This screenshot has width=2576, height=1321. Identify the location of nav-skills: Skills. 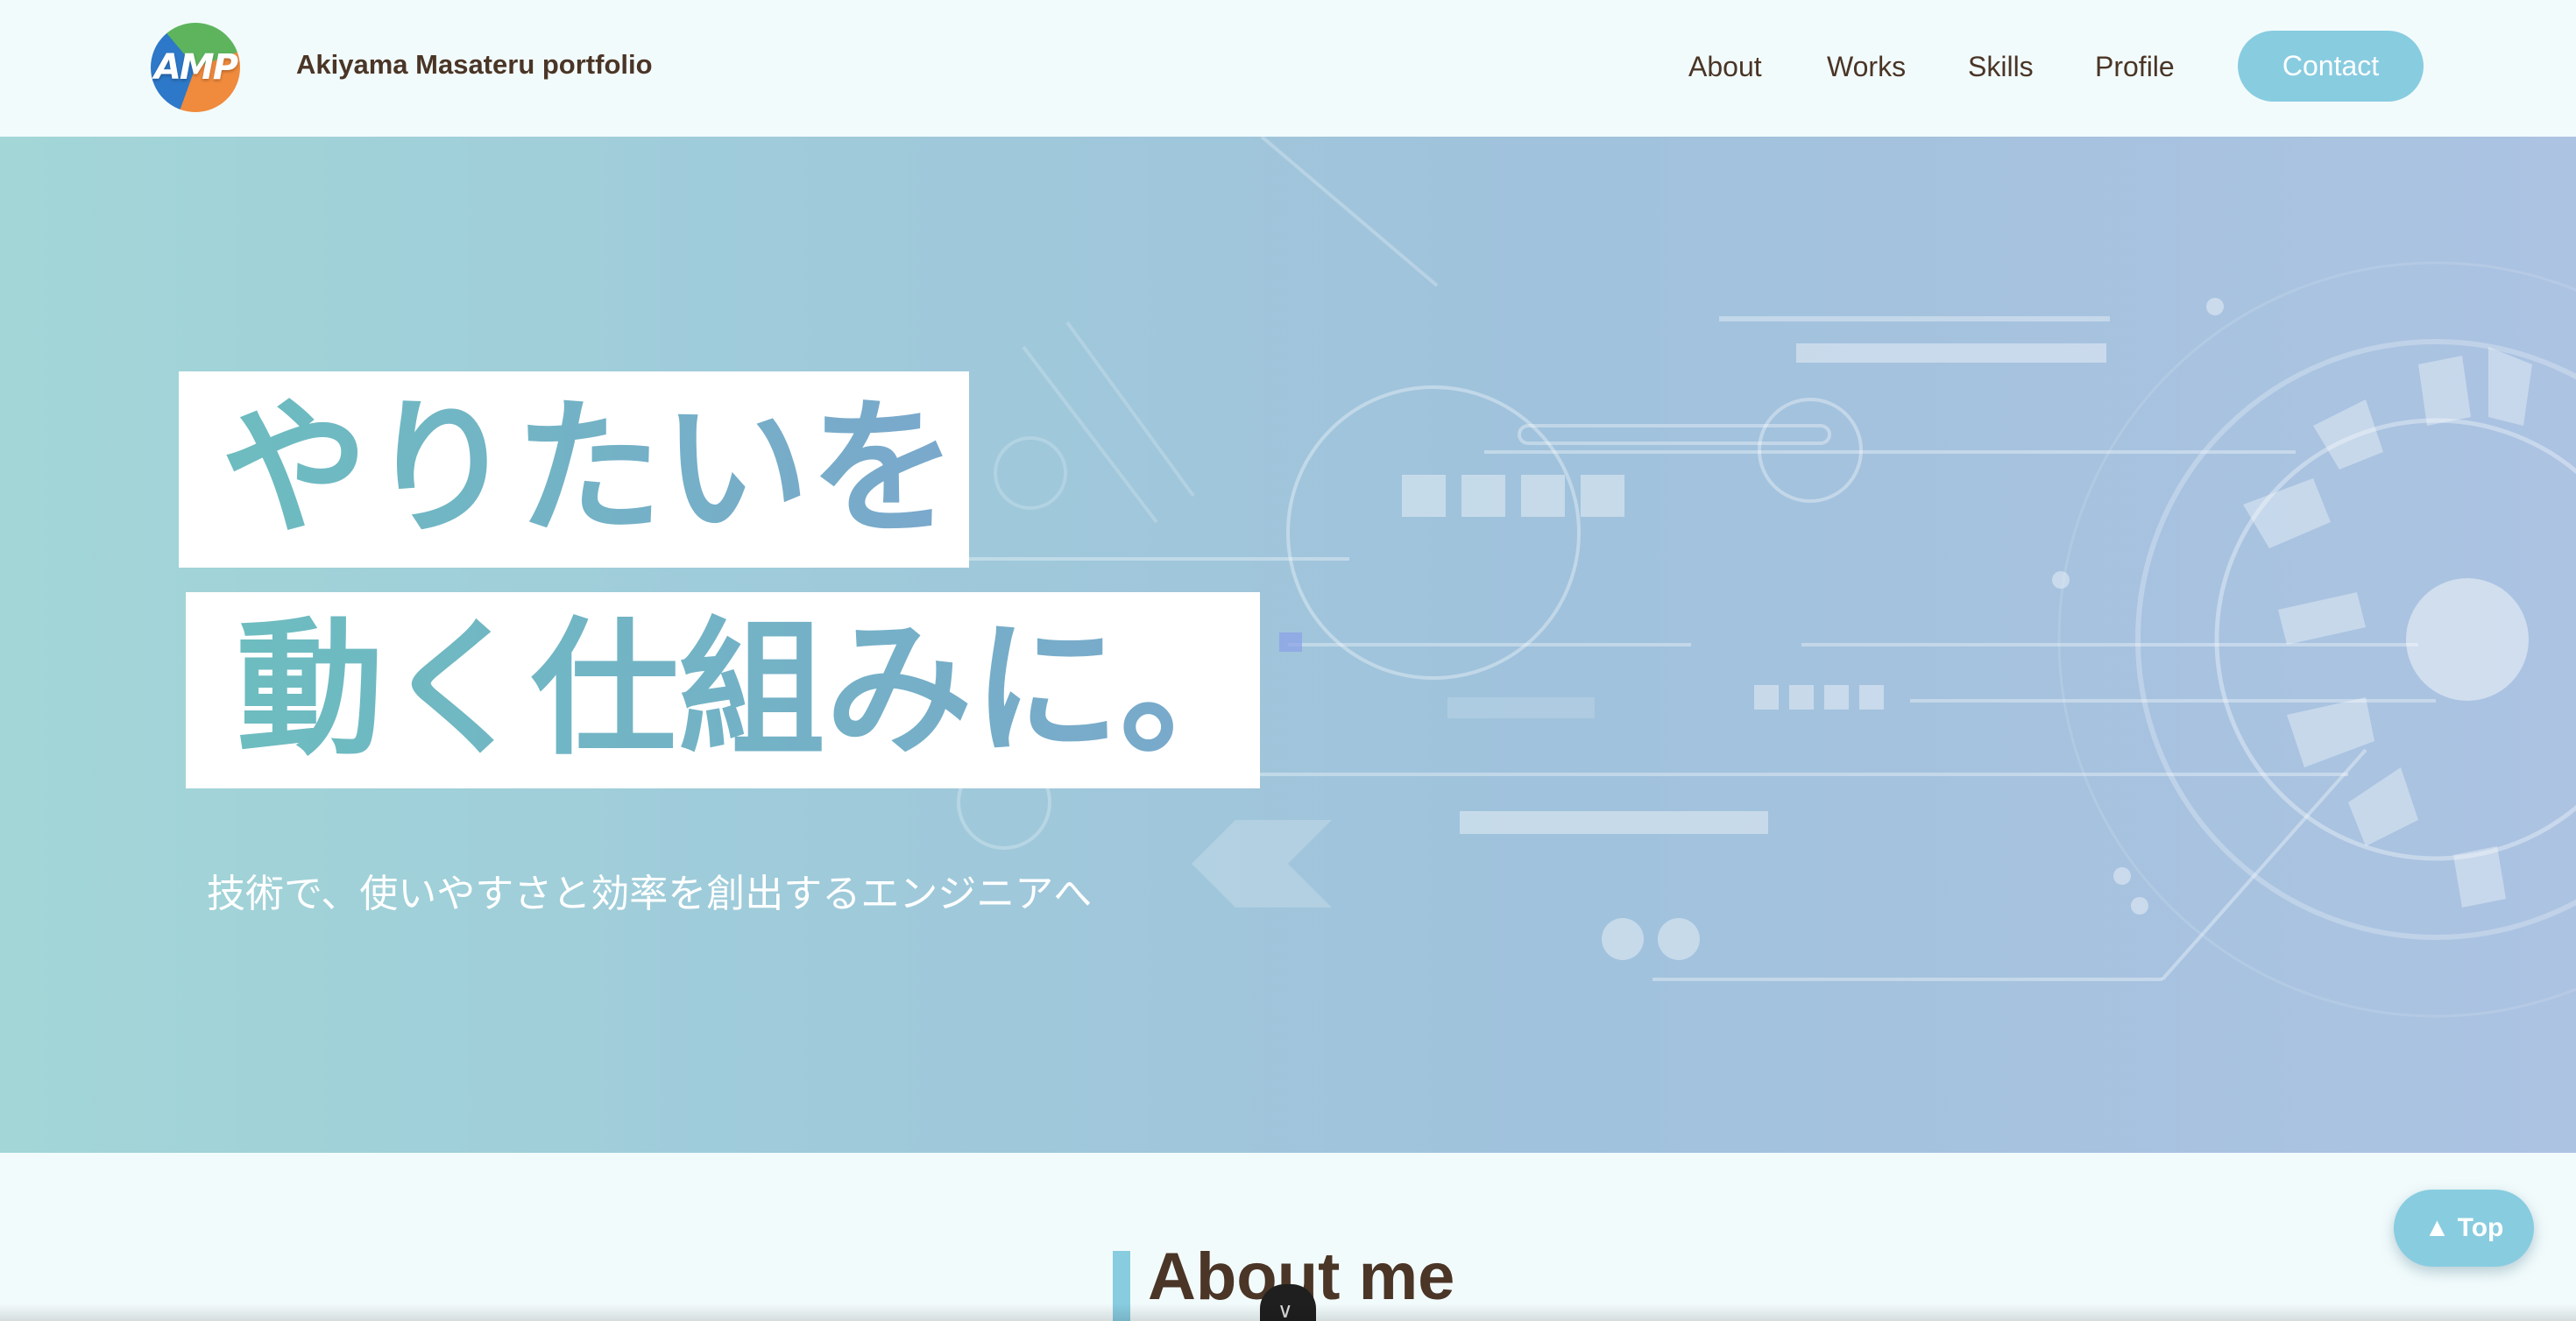
(2001, 67).